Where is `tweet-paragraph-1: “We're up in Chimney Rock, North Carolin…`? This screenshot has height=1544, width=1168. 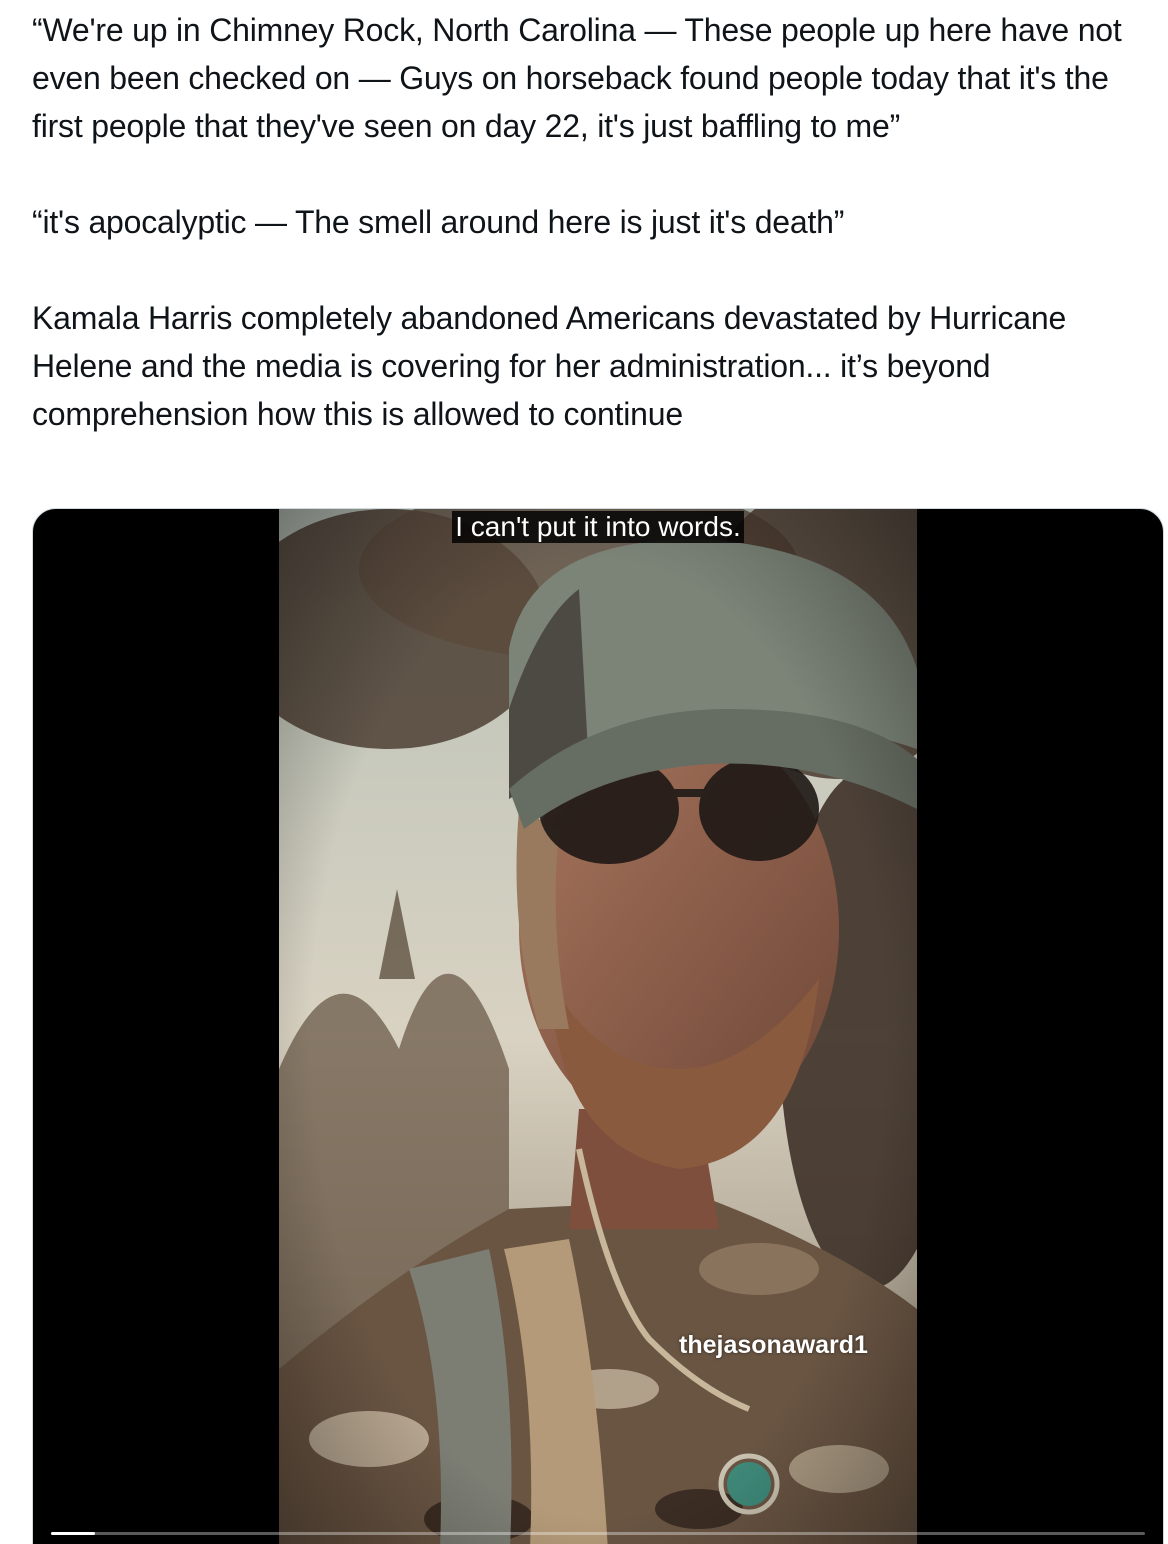 tweet-paragraph-1: “We're up in Chimney Rock, North Carolin… is located at coordinates (577, 78).